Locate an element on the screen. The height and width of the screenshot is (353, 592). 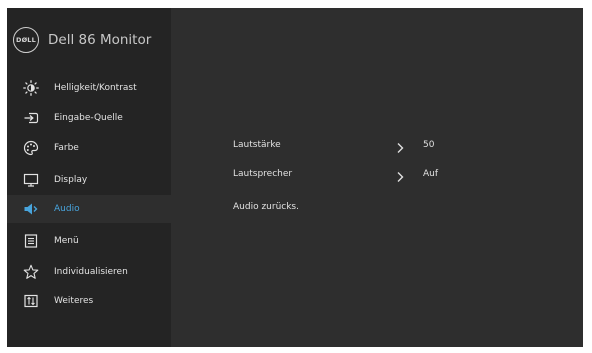
sidebar-item-personalize: Individualisieren is located at coordinates (89, 272).